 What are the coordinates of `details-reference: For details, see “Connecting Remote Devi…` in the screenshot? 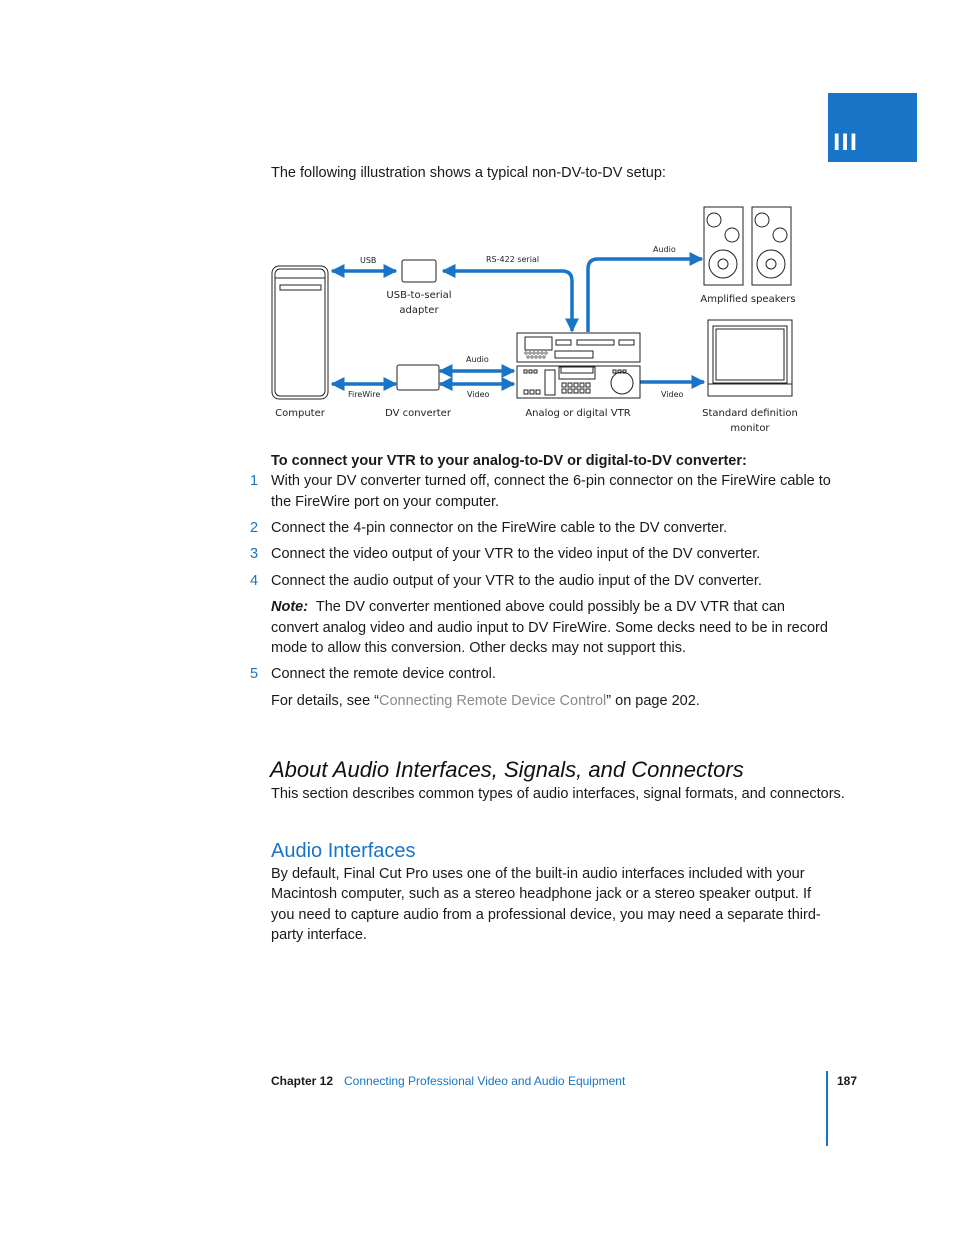 It's located at (485, 701).